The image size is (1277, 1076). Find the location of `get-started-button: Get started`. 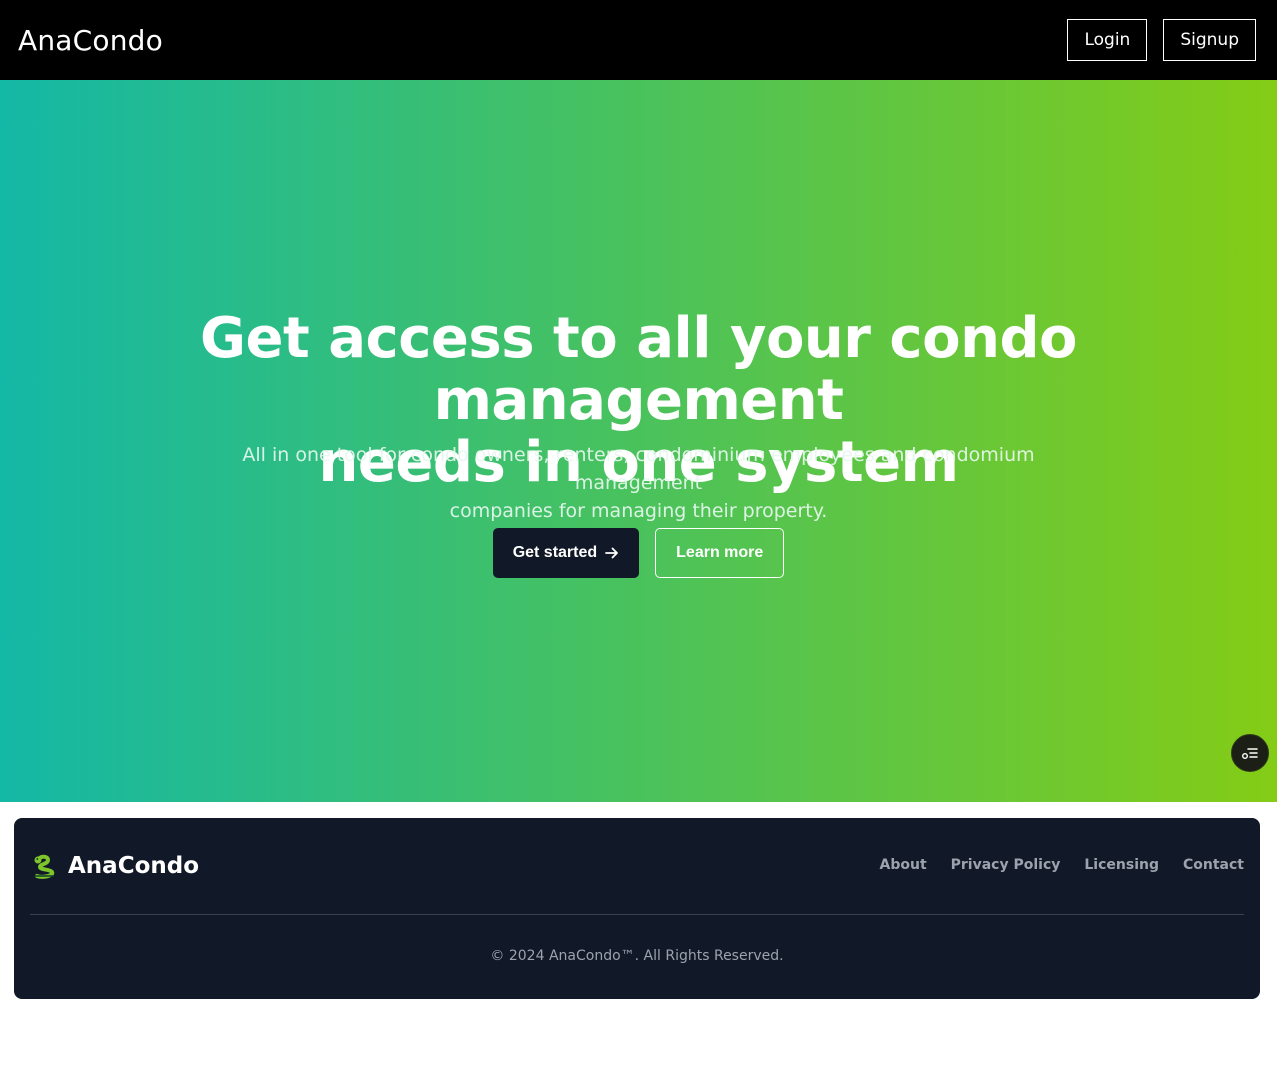

get-started-button: Get started is located at coordinates (566, 553).